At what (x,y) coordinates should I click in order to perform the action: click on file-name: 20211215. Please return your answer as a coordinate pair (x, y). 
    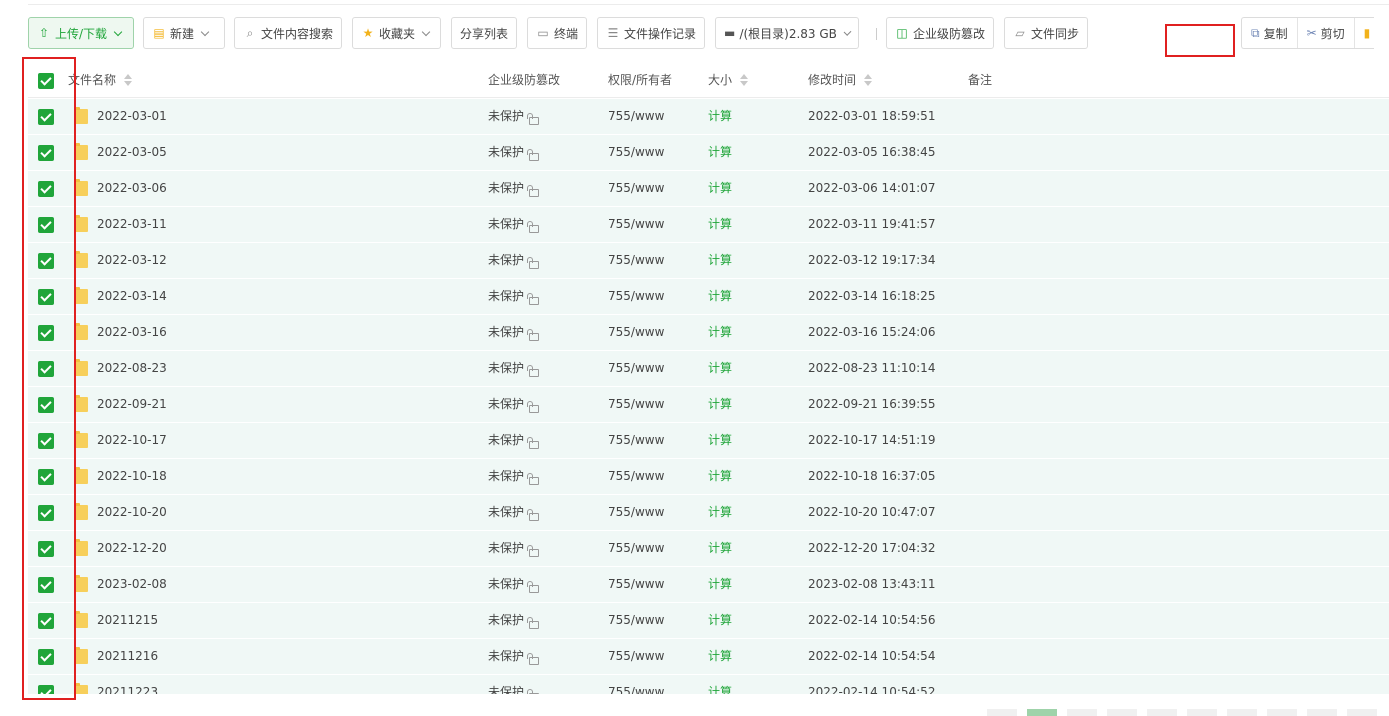
    Looking at the image, I should click on (127, 620).